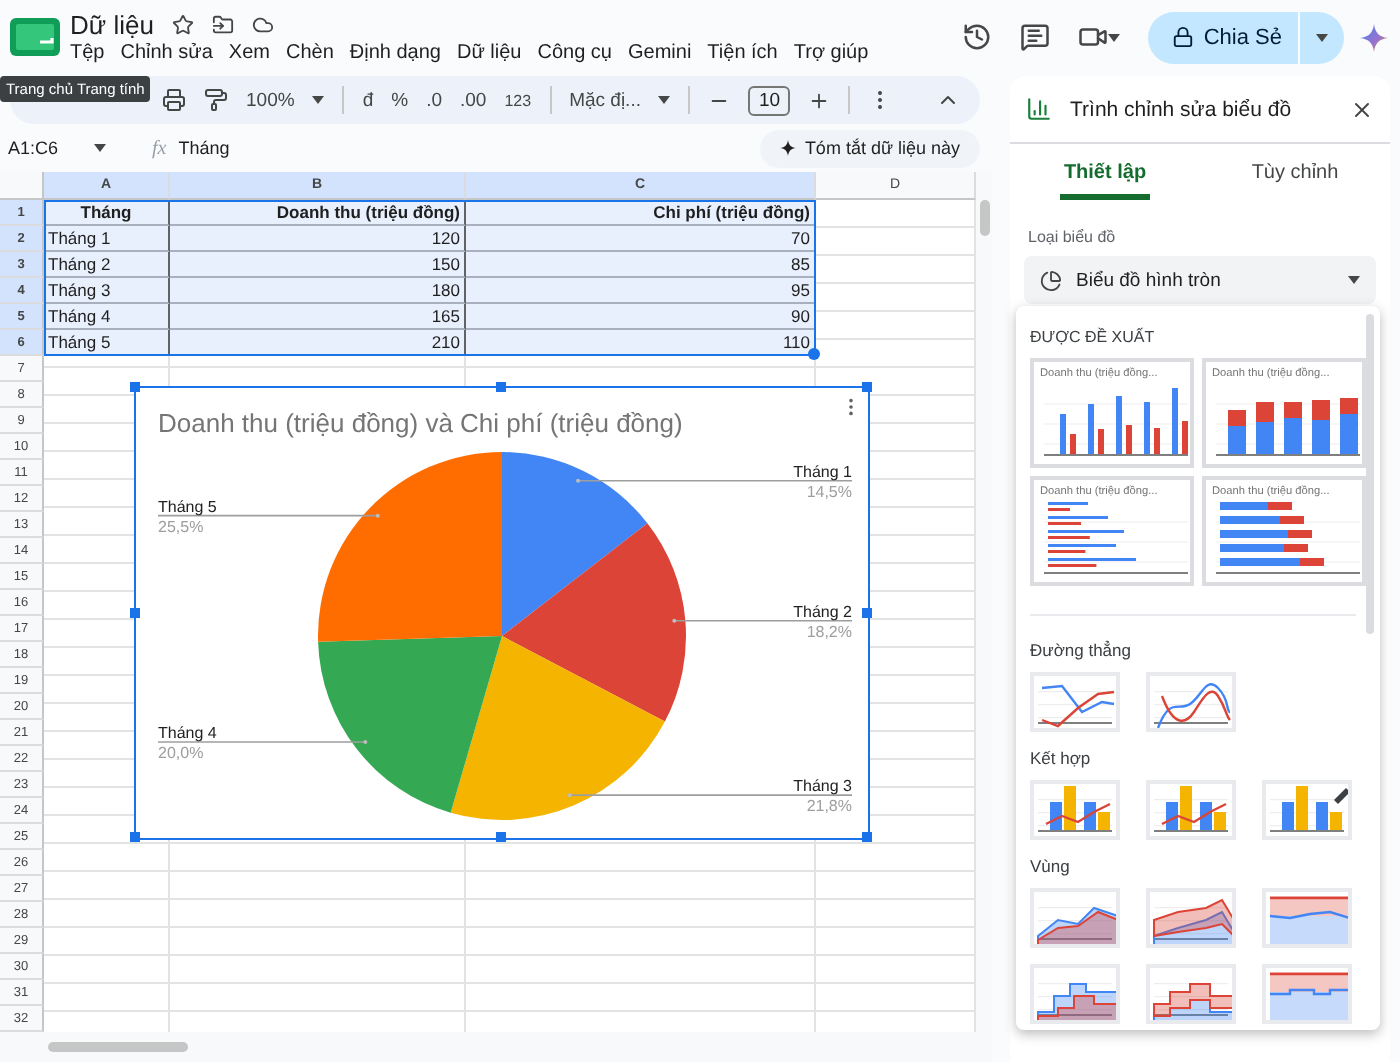  What do you see at coordinates (1092, 37) in the screenshot?
I see `video-icon` at bounding box center [1092, 37].